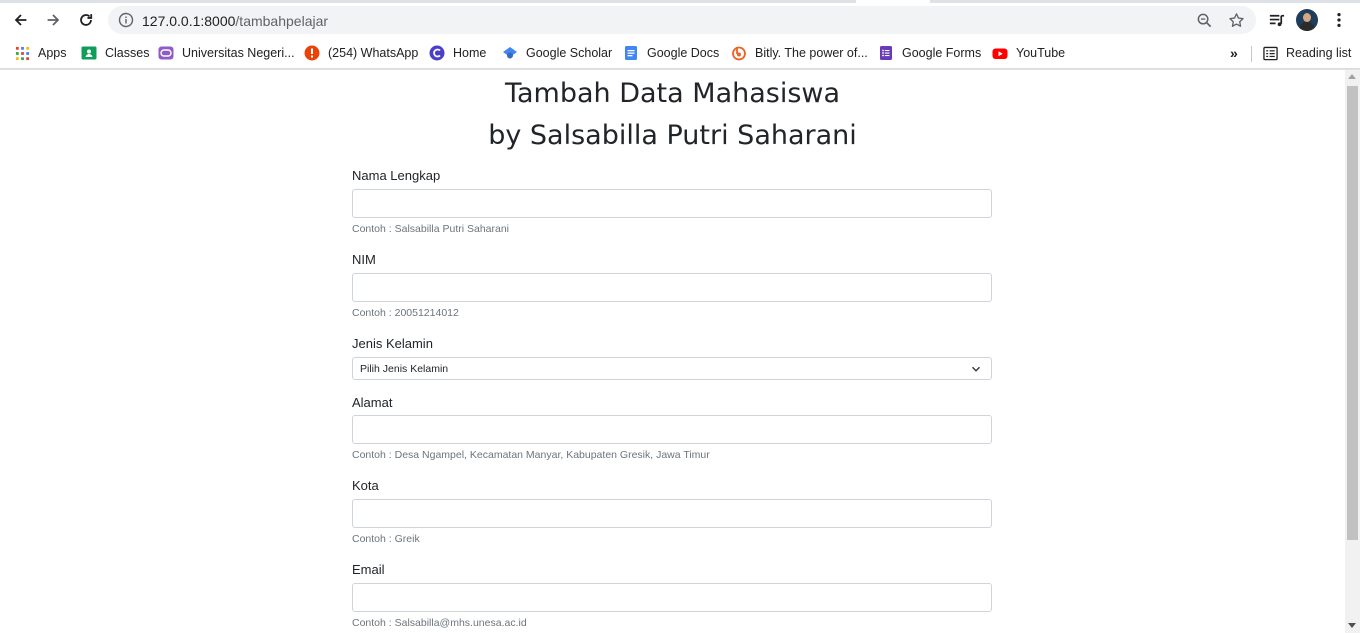 This screenshot has height=633, width=1360. I want to click on bookmark-google-forms: Google Forms, so click(929, 53).